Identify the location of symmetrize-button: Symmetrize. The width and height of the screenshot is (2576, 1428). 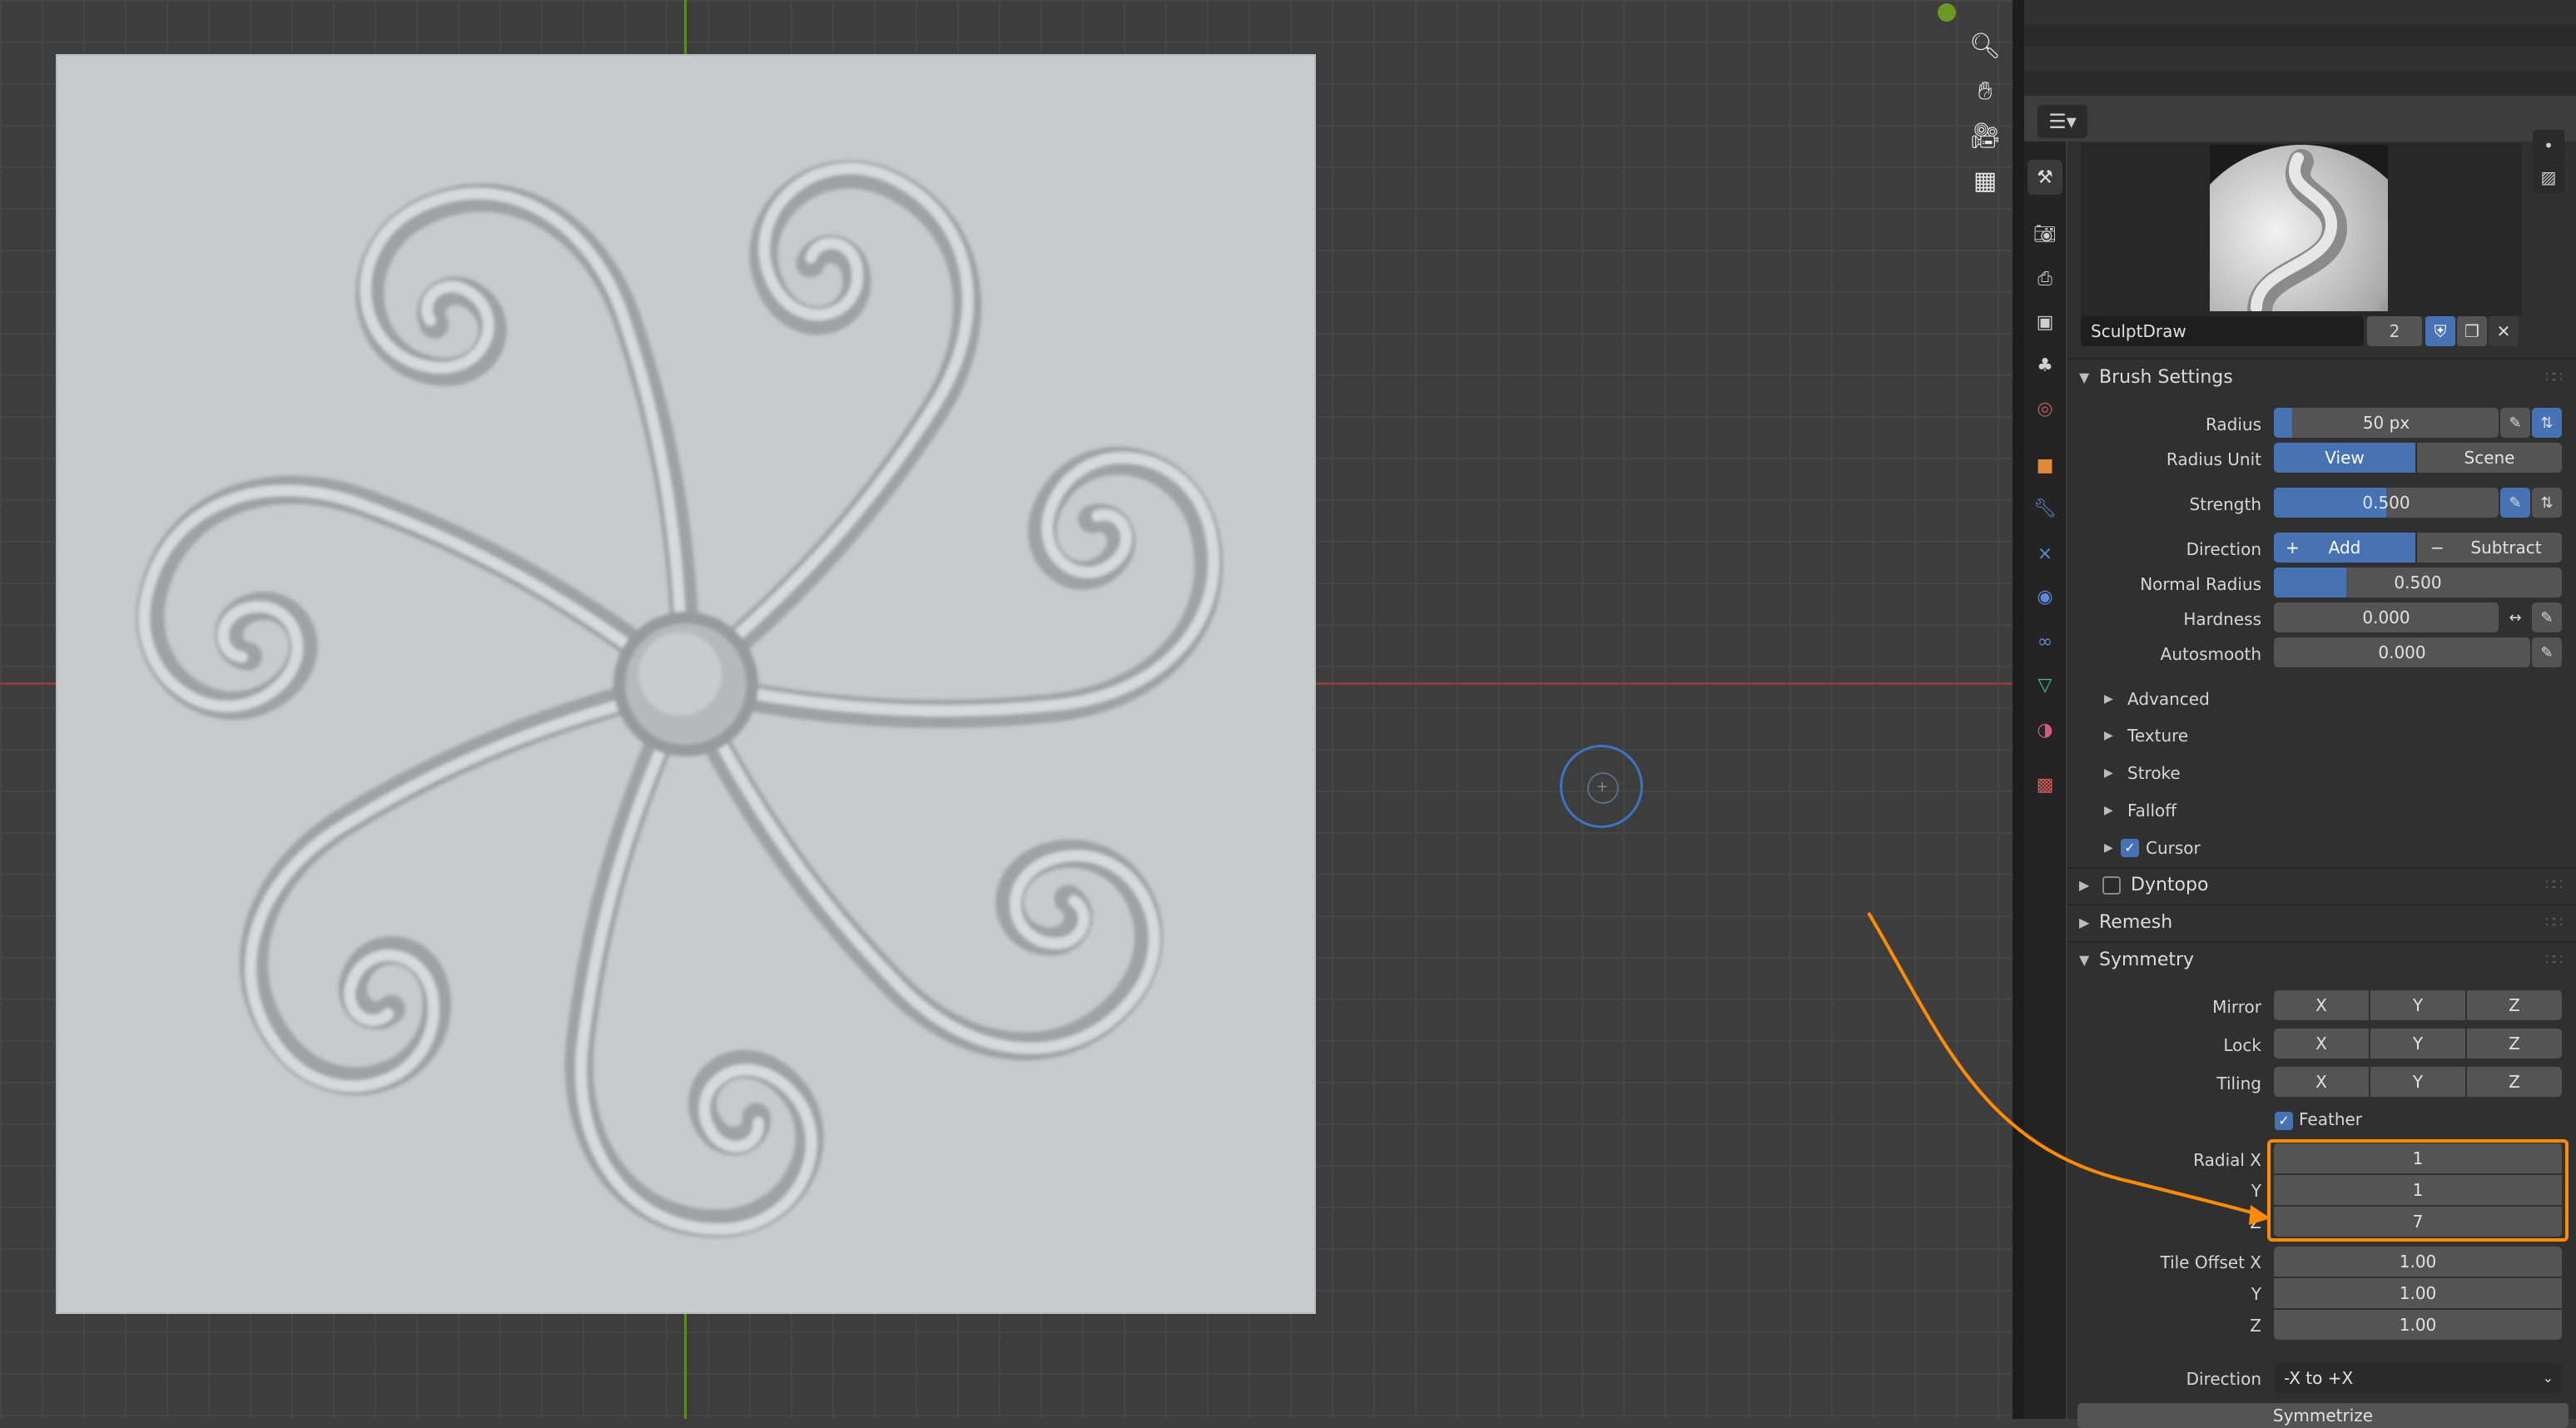
(2323, 1415).